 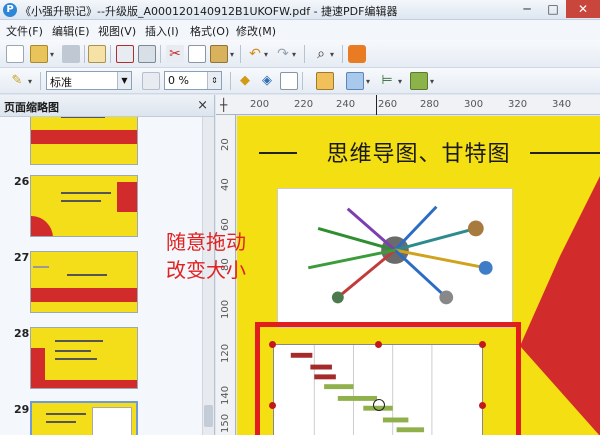 I want to click on timer-icon, so click(x=357, y=54).